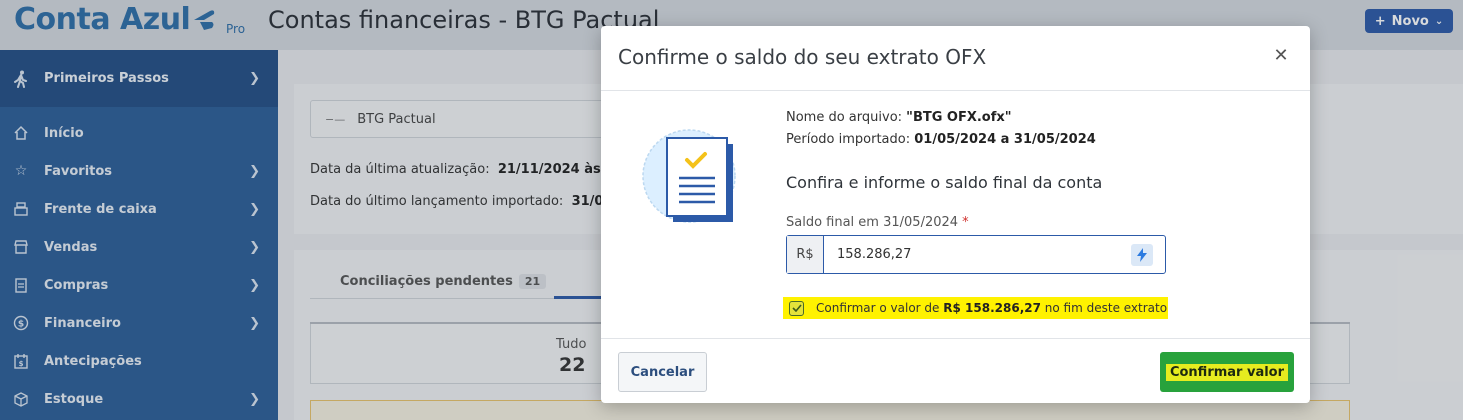 Image resolution: width=1463 pixels, height=420 pixels. Describe the element at coordinates (872, 222) in the screenshot. I see `balance-field-label-text: Saldo final em 31/05/2024` at that location.